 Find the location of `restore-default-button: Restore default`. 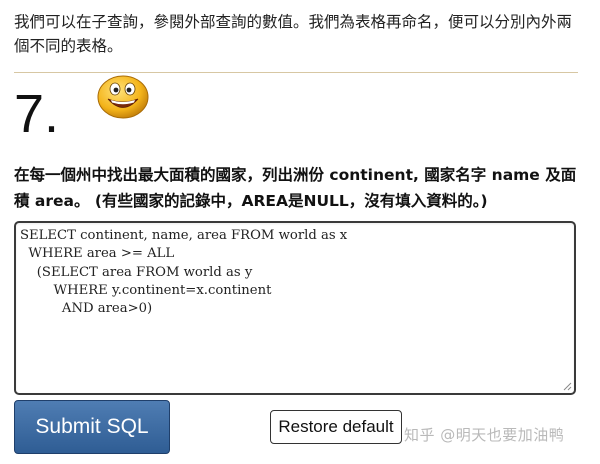

restore-default-button: Restore default is located at coordinates (336, 427).